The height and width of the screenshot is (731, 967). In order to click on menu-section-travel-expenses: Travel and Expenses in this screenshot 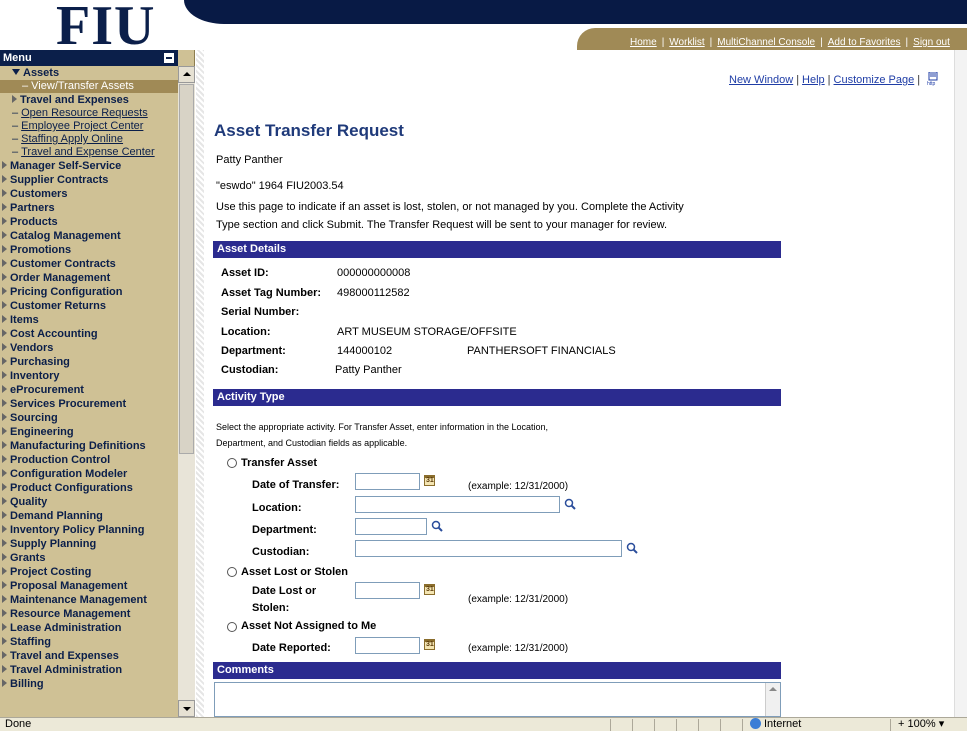, I will do `click(89, 100)`.